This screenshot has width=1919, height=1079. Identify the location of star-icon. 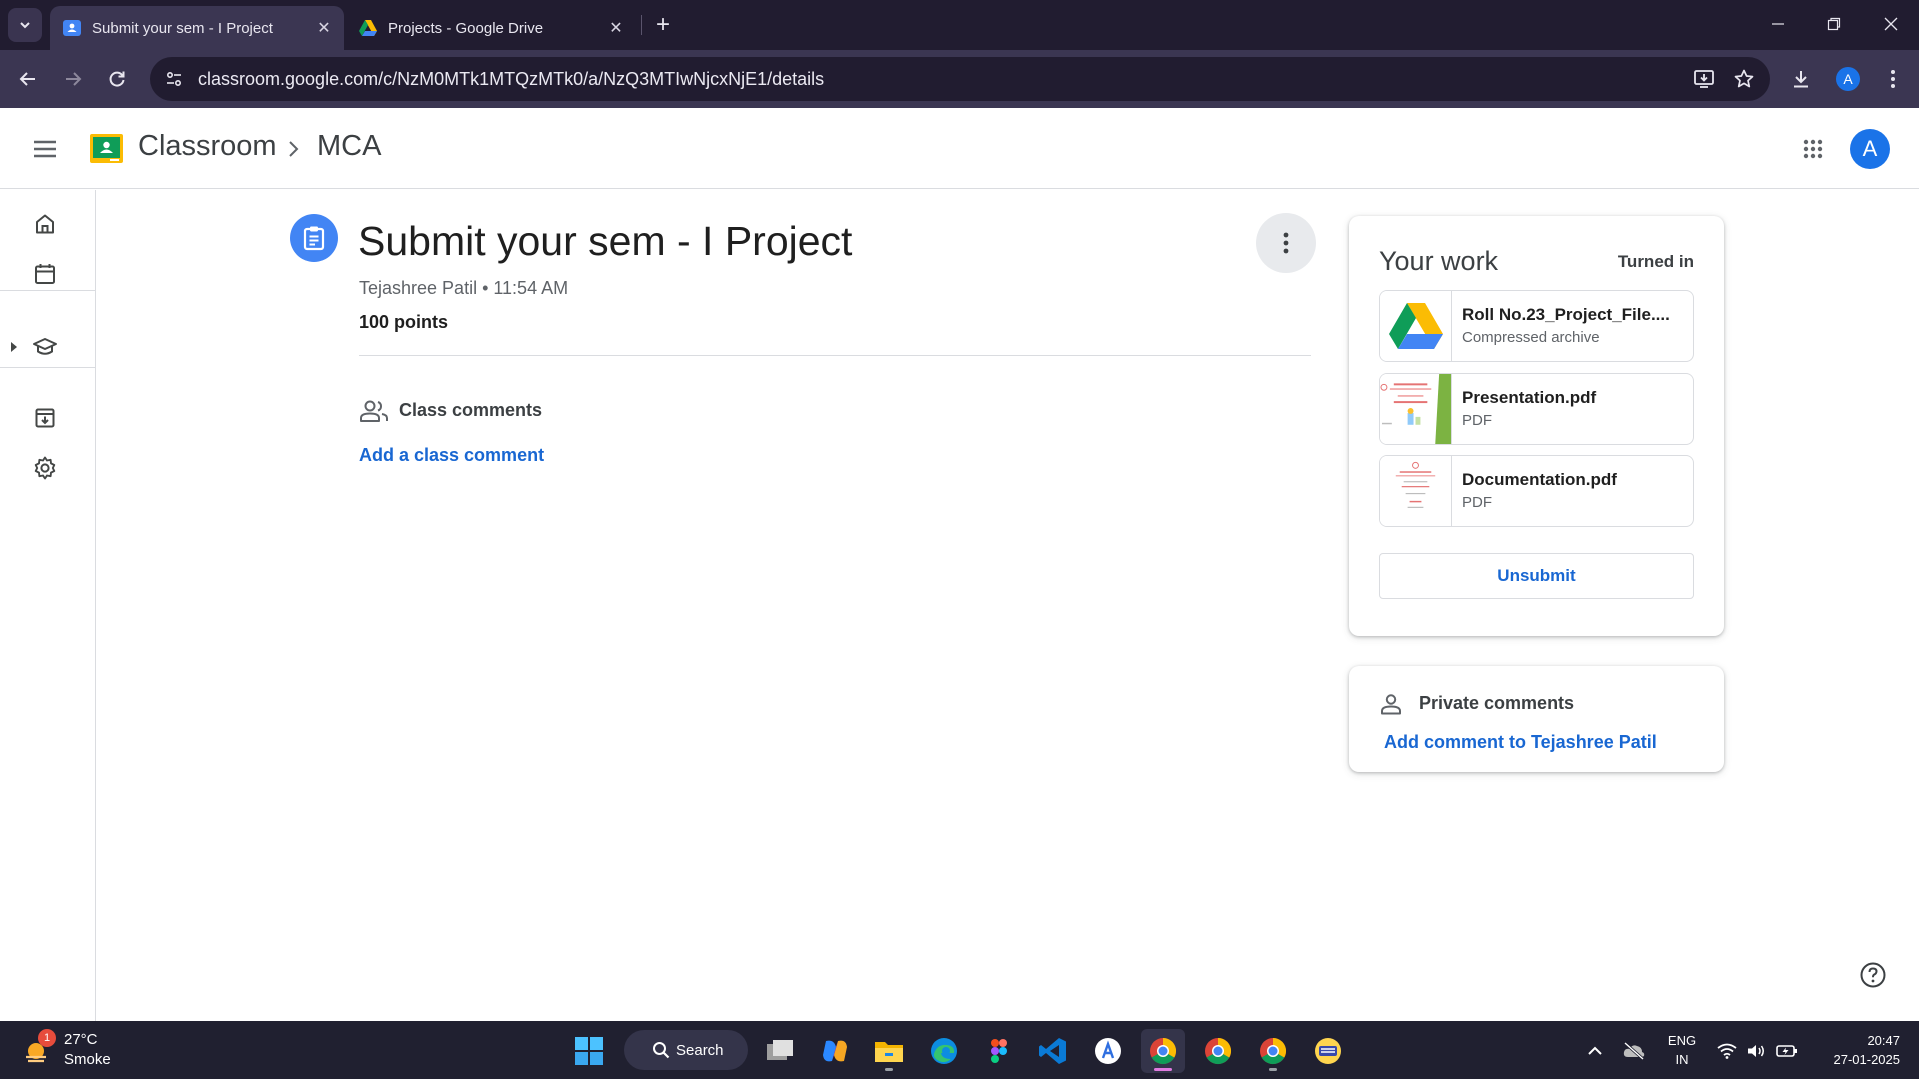
(1744, 78).